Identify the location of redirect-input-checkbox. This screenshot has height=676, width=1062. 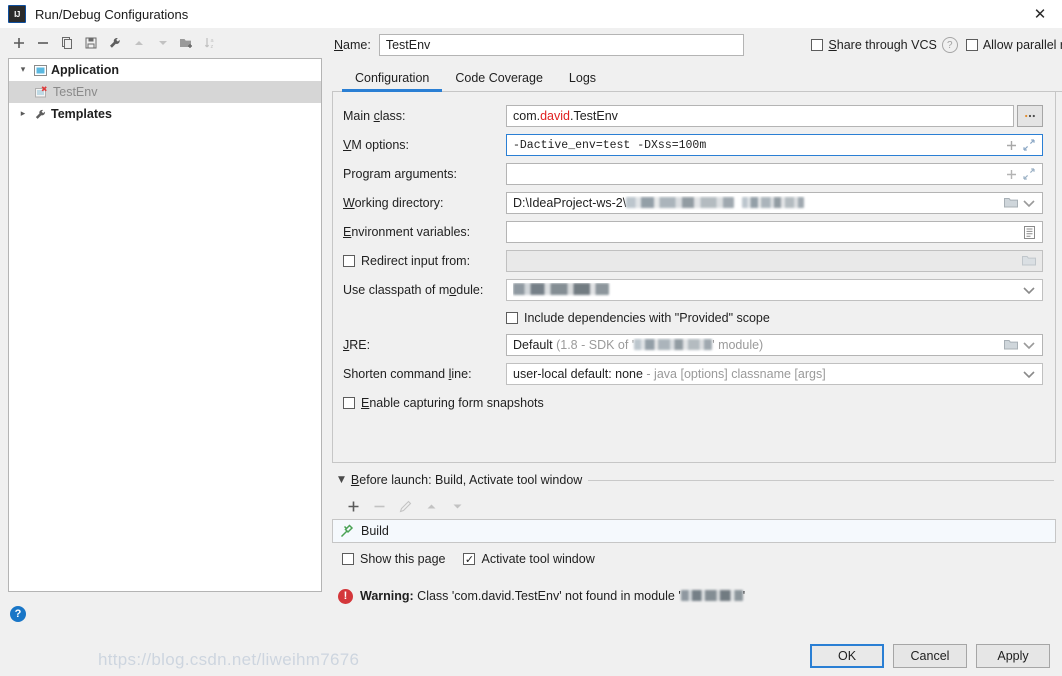
(349, 261).